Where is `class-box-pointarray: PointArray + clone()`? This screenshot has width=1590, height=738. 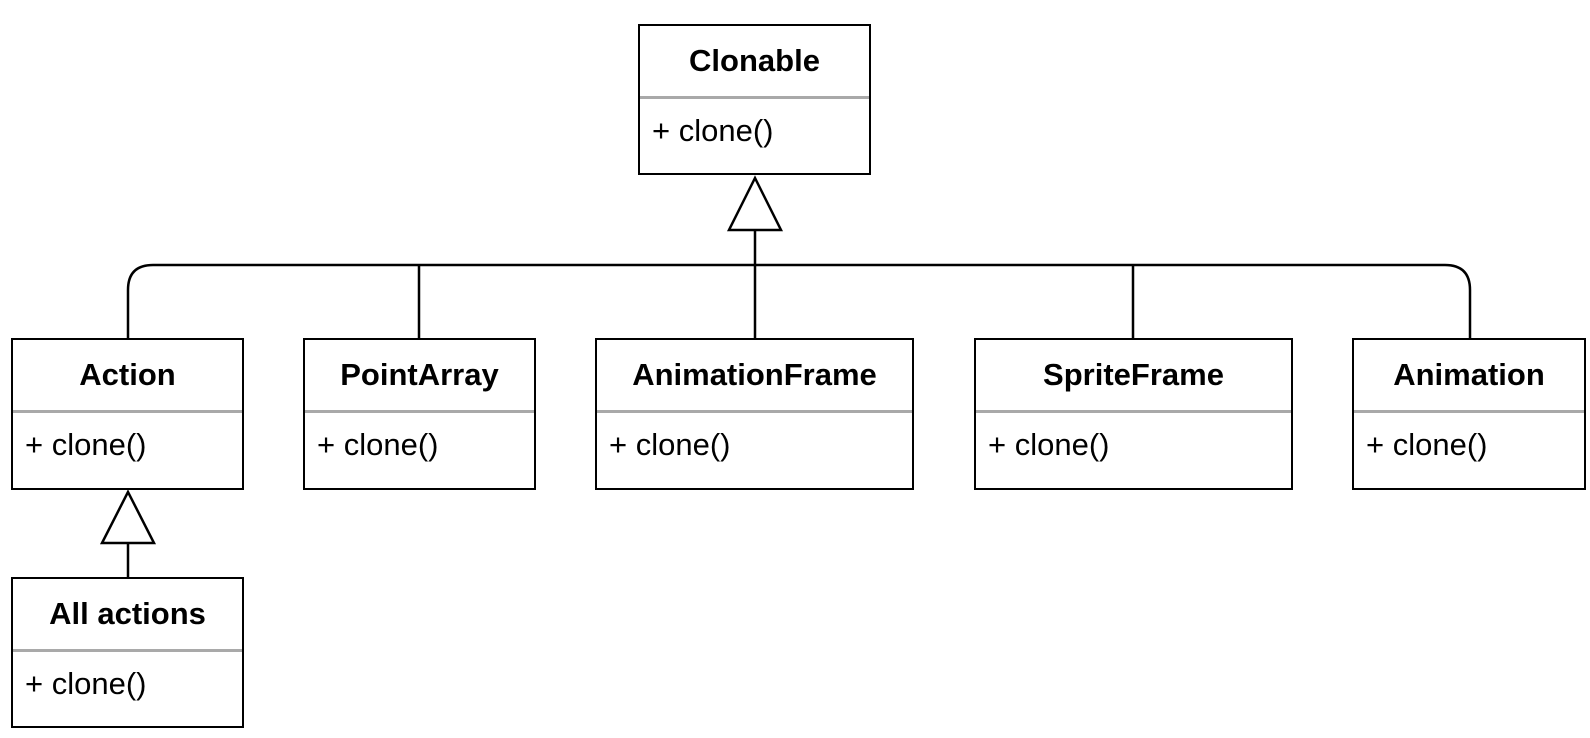 class-box-pointarray: PointArray + clone() is located at coordinates (419, 414).